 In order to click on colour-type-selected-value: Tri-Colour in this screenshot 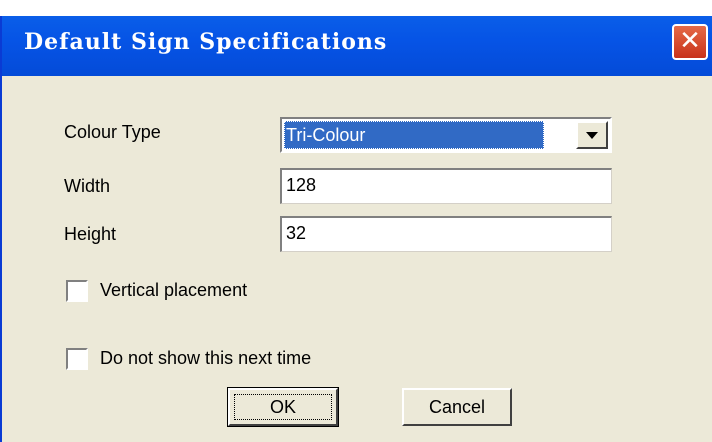, I will do `click(414, 135)`.